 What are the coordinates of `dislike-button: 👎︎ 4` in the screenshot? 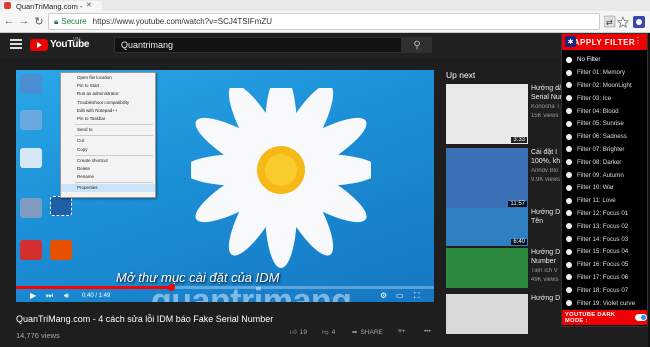 It's located at (328, 332).